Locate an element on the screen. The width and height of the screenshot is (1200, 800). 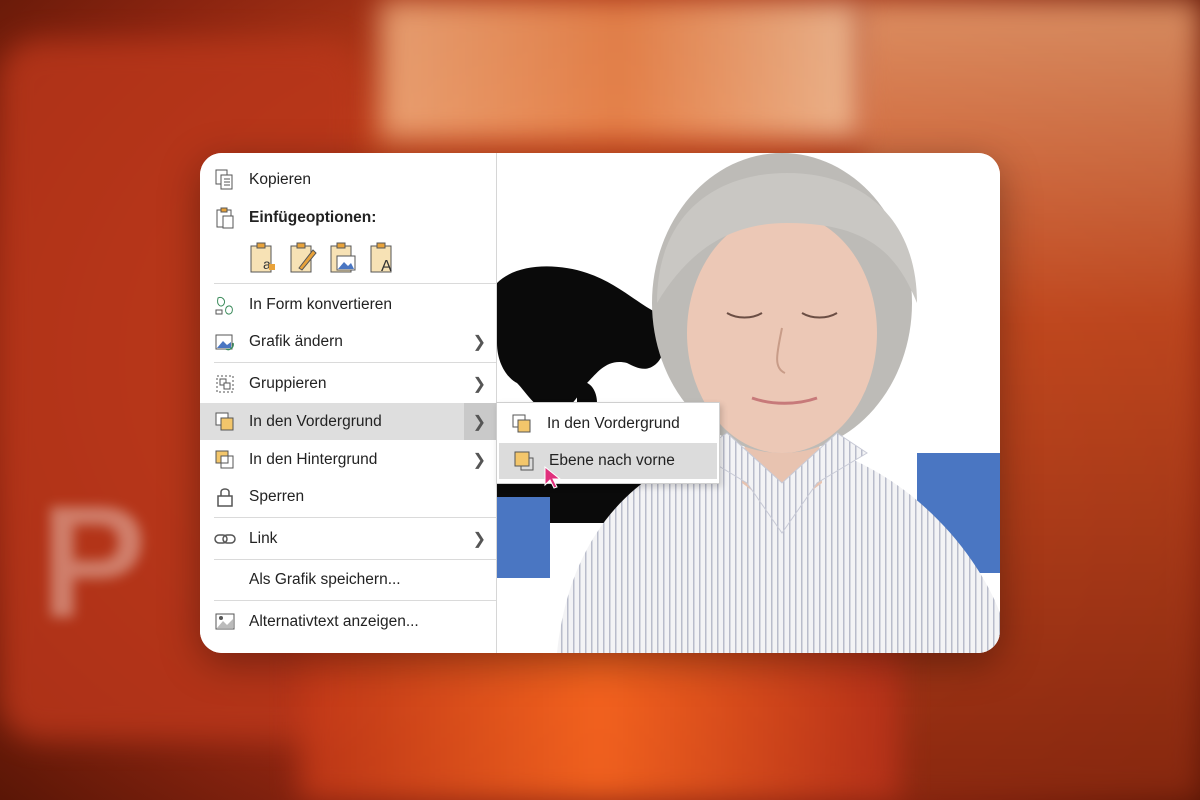
mouse-cursor-icon is located at coordinates (553, 477).